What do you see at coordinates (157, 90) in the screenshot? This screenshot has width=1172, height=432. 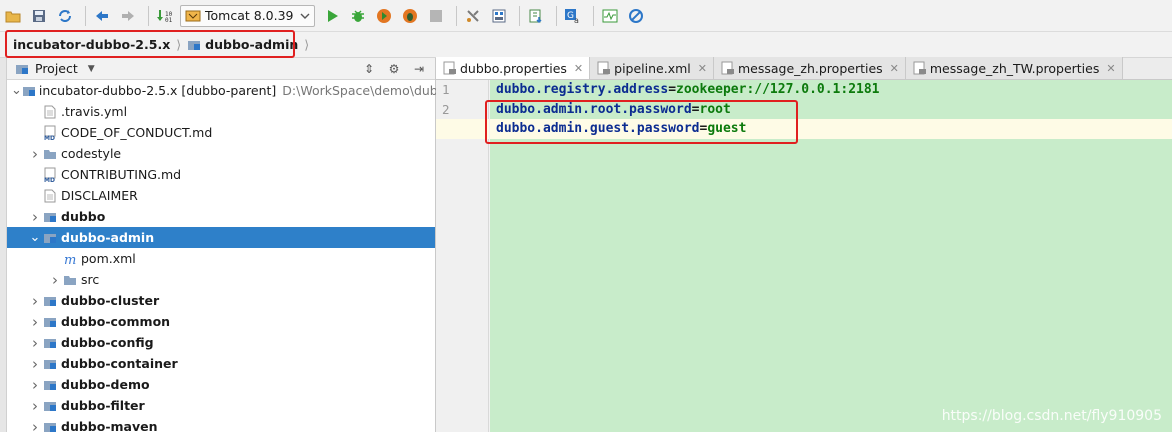 I see `tree-item-label: incubator-dubbo-2.5.x [dubbo-parent]` at bounding box center [157, 90].